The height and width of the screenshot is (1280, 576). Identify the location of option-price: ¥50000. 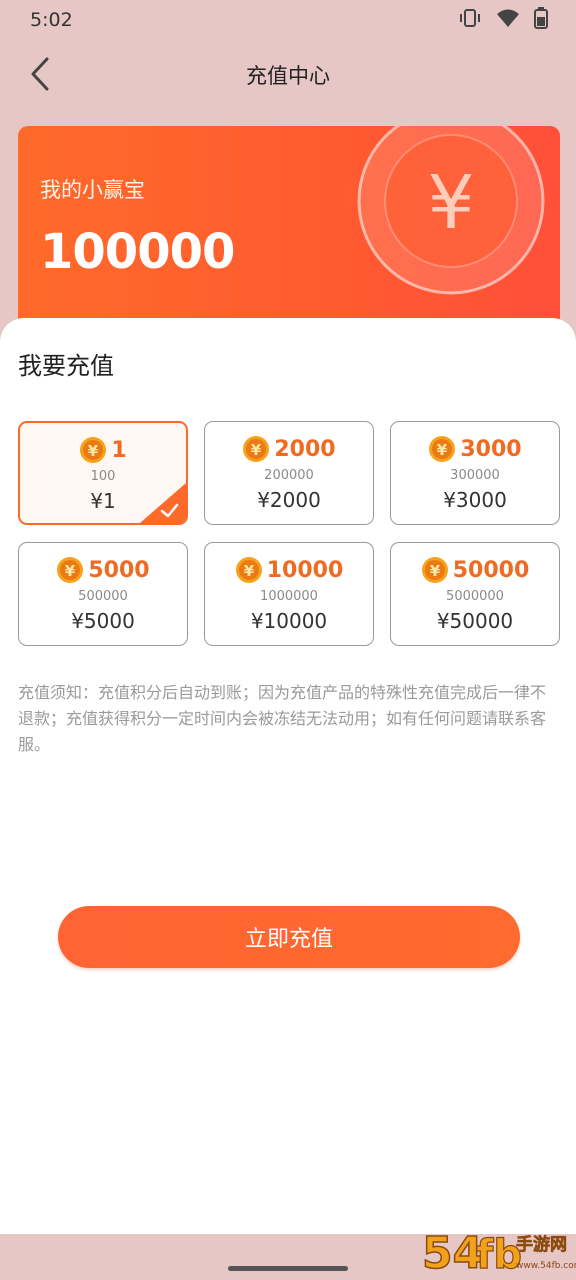
(475, 621).